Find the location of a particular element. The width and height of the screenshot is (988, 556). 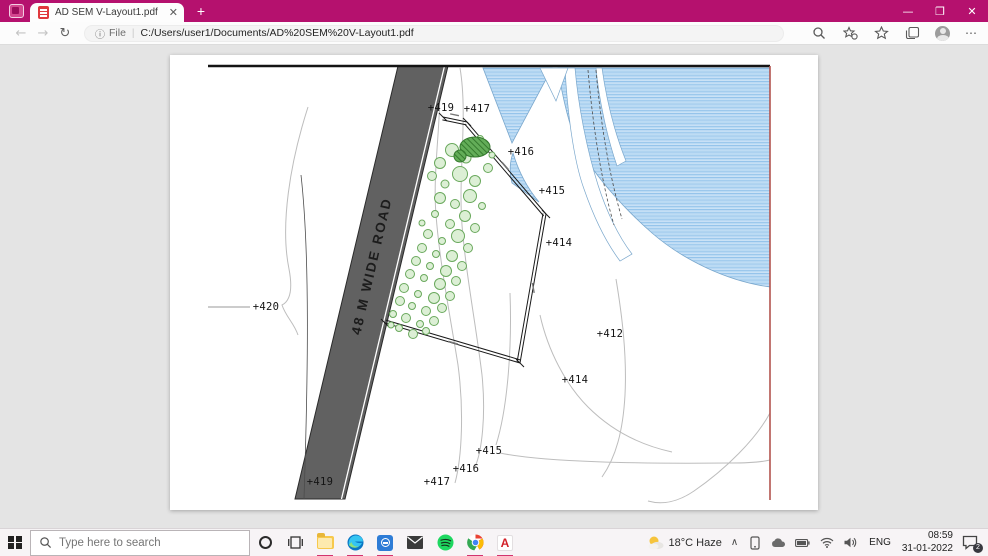

taskbar-app-edge is located at coordinates (355, 542).